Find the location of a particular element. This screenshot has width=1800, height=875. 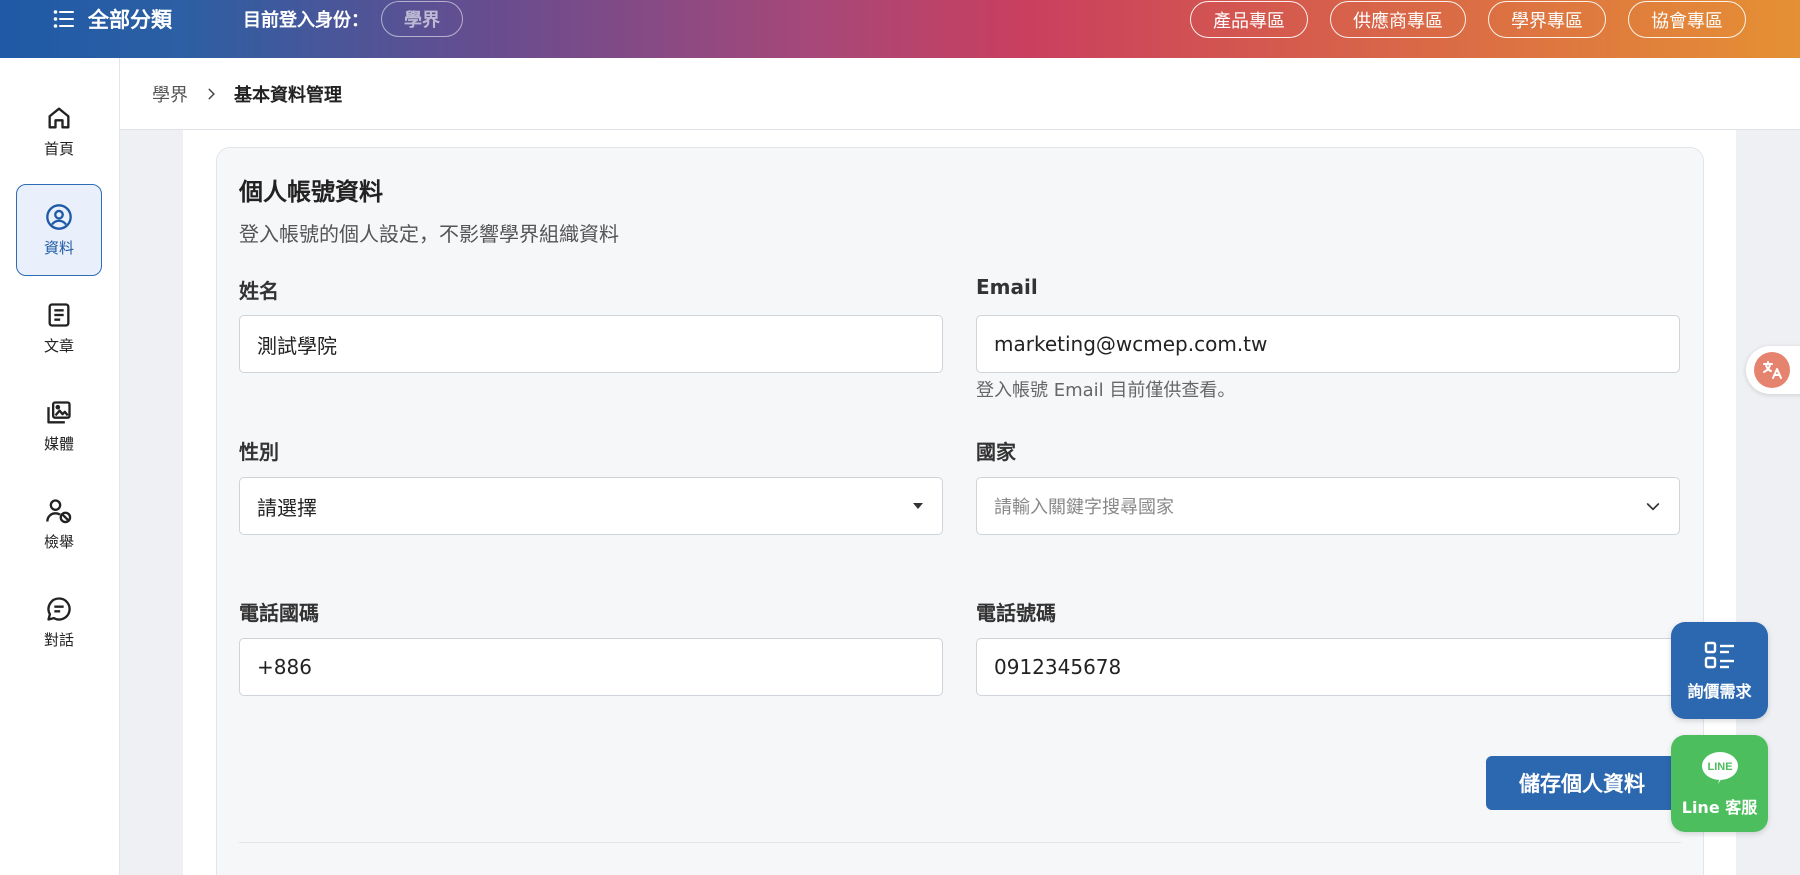

top-nav: 產品專區 供應商專區 學界專區 協會專區 is located at coordinates (1468, 19).